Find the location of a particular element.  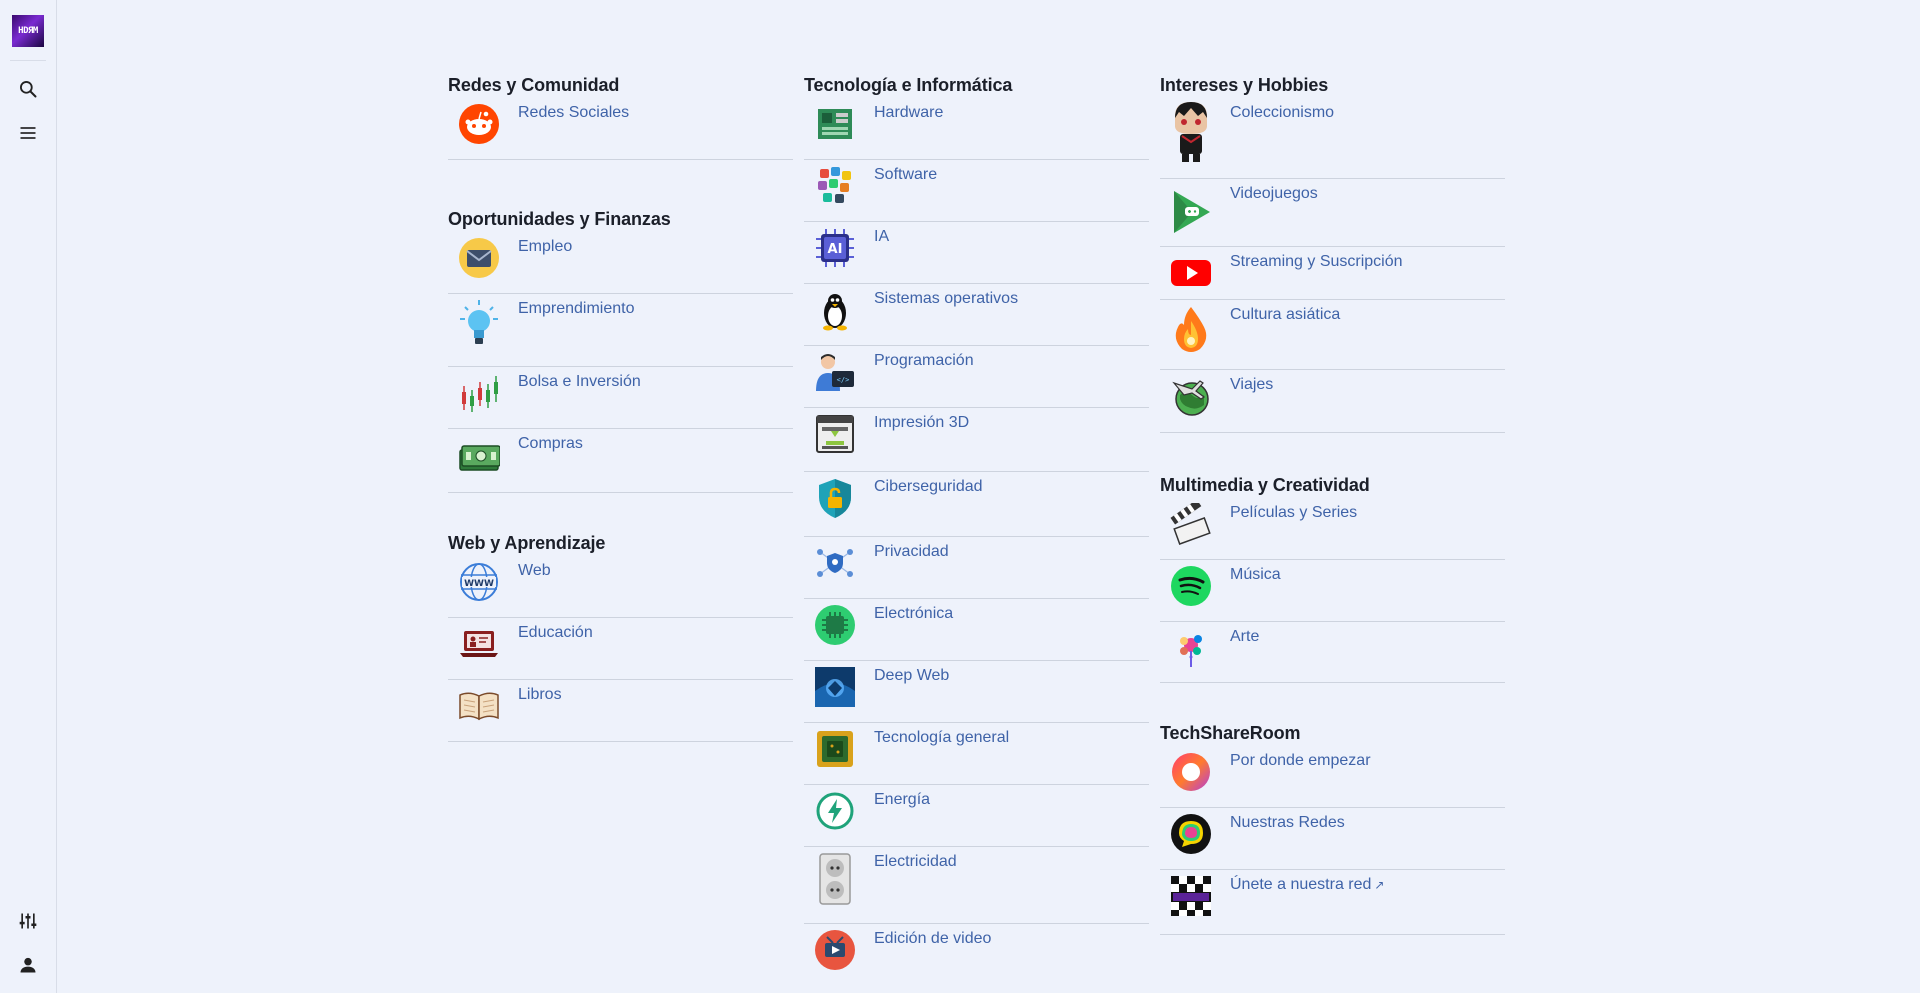

list-item-videojuegos: Videojuegos is located at coordinates (1332, 213).